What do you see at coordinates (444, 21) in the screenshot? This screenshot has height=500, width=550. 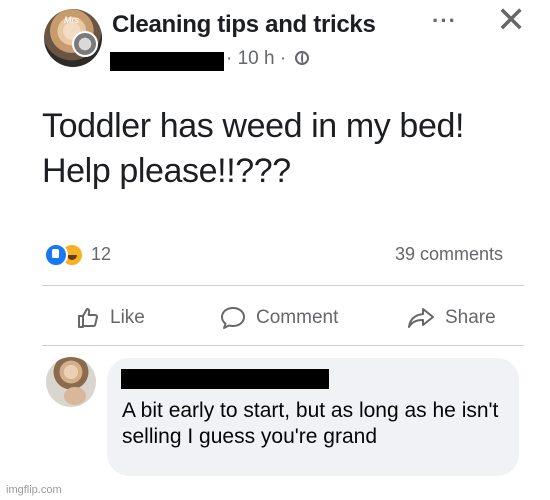 I see `more-icon: ···` at bounding box center [444, 21].